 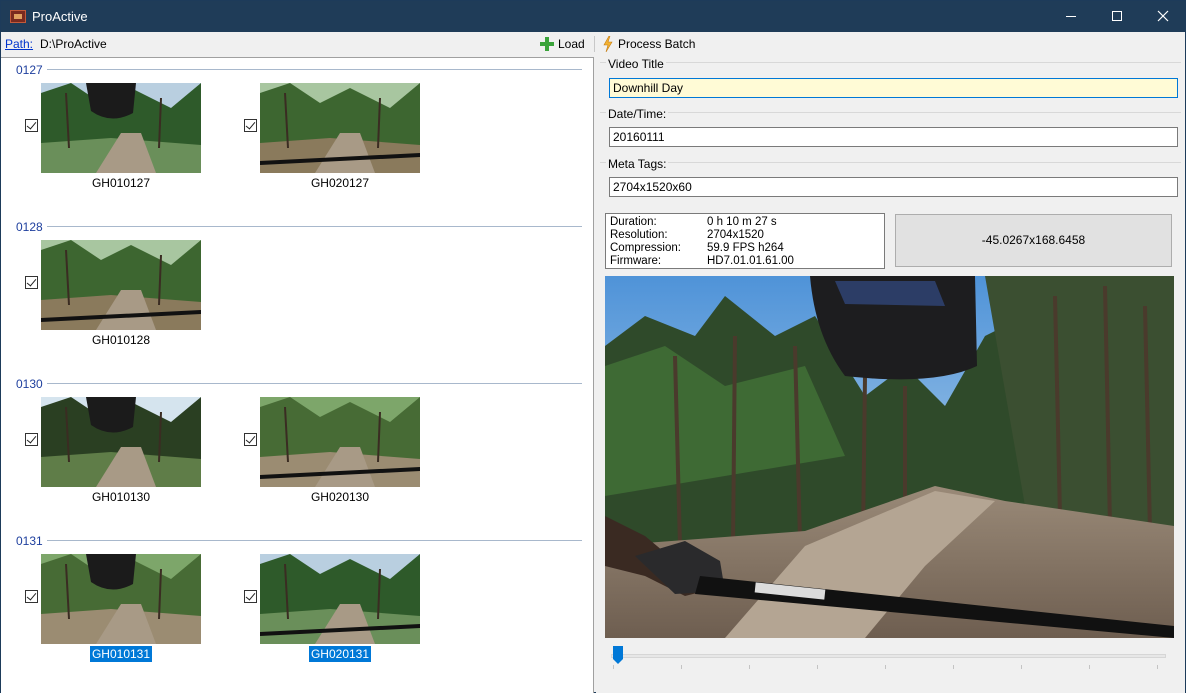 I want to click on video-title-group: Video Title, so click(x=890, y=82).